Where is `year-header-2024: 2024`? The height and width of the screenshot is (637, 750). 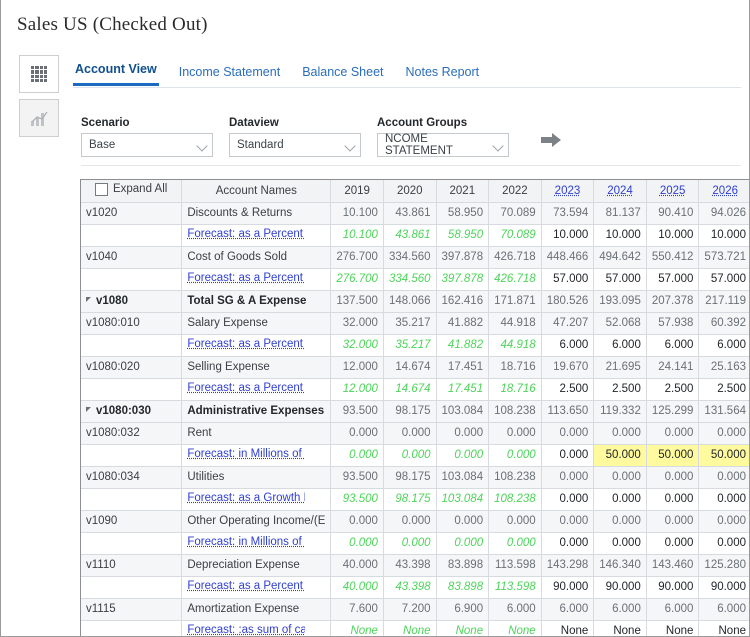 year-header-2024: 2024 is located at coordinates (620, 191).